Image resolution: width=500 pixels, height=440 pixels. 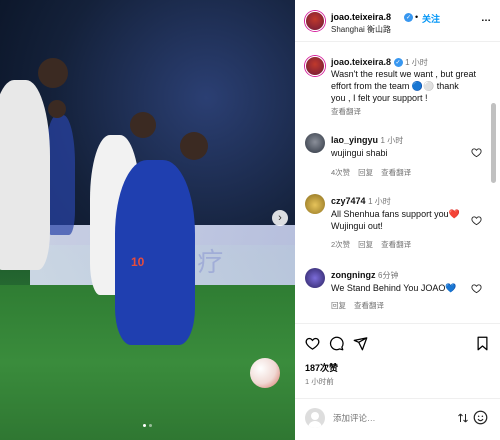 What do you see at coordinates (315, 66) in the screenshot?
I see `caption-avatar` at bounding box center [315, 66].